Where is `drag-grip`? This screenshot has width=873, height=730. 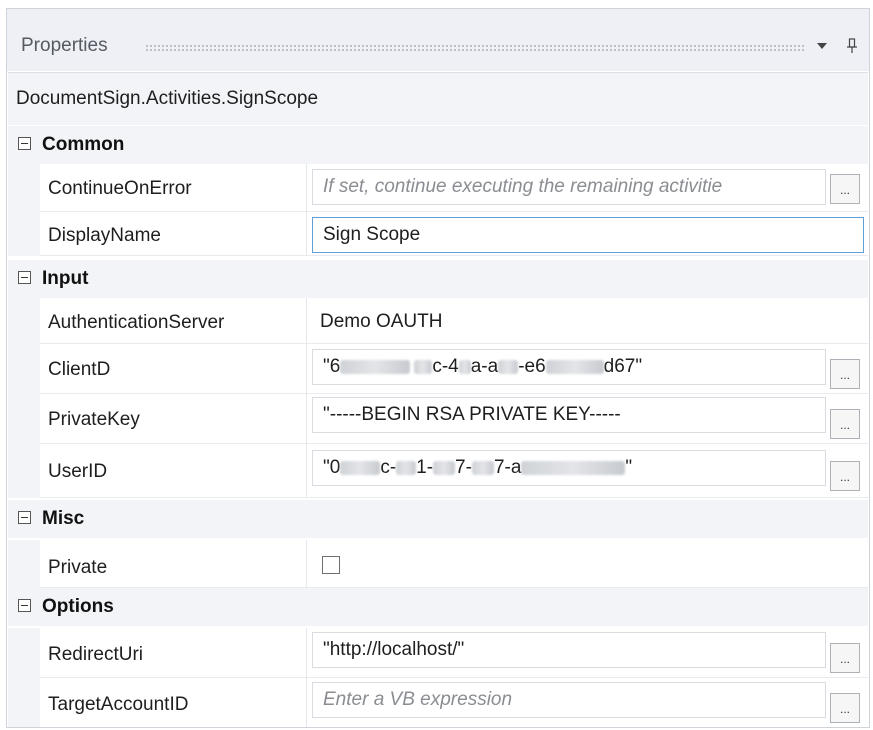
drag-grip is located at coordinates (475, 48).